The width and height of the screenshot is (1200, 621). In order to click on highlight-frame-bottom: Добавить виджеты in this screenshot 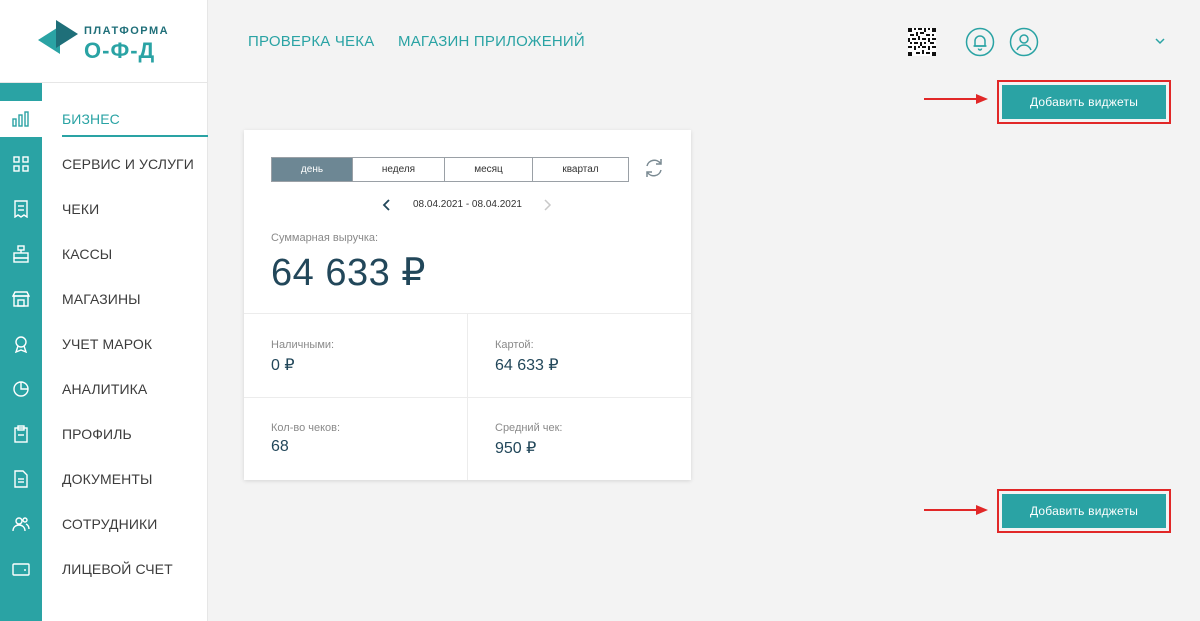, I will do `click(1084, 511)`.